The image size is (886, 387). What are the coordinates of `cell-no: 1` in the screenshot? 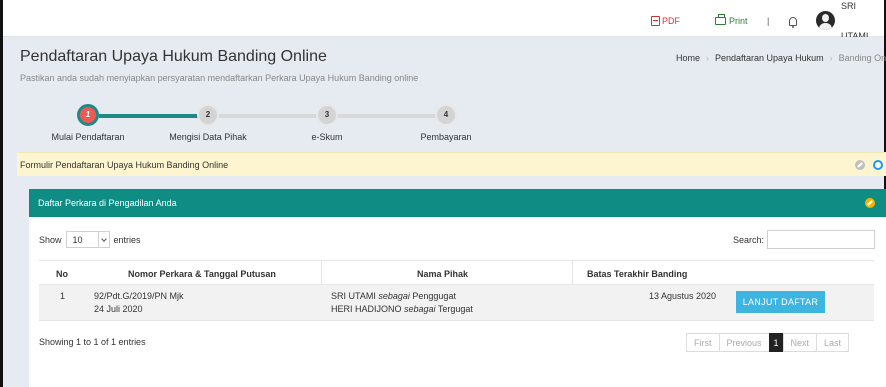 It's located at (63, 296).